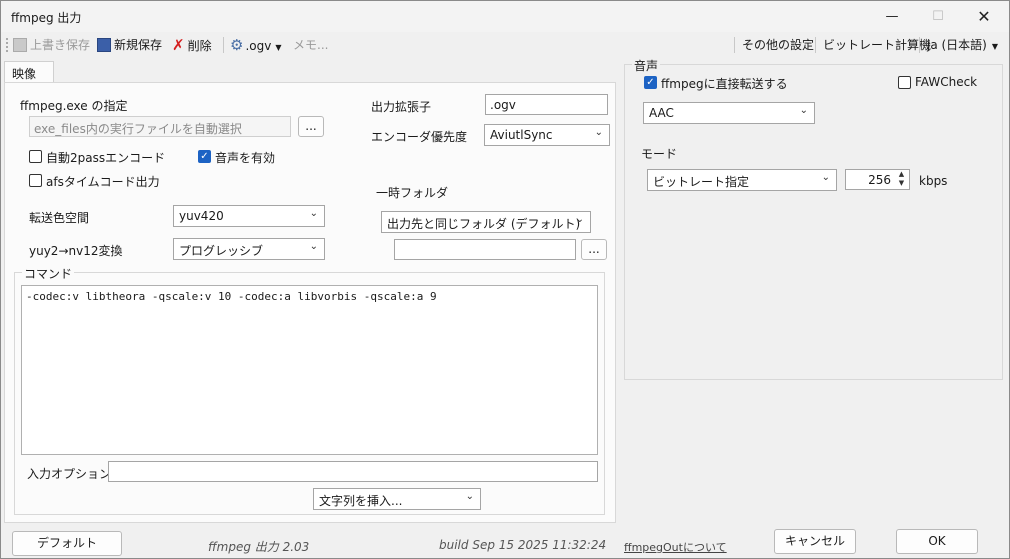  What do you see at coordinates (815, 541) in the screenshot?
I see `cancel-button: キャンセル` at bounding box center [815, 541].